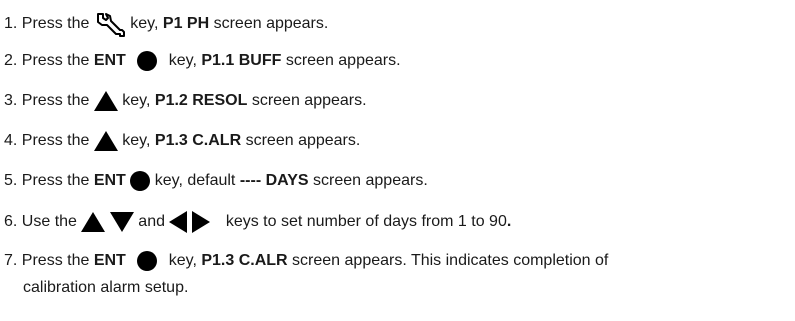 The width and height of the screenshot is (795, 321). What do you see at coordinates (144, 24) in the screenshot?
I see `step-1-mid: key,` at bounding box center [144, 24].